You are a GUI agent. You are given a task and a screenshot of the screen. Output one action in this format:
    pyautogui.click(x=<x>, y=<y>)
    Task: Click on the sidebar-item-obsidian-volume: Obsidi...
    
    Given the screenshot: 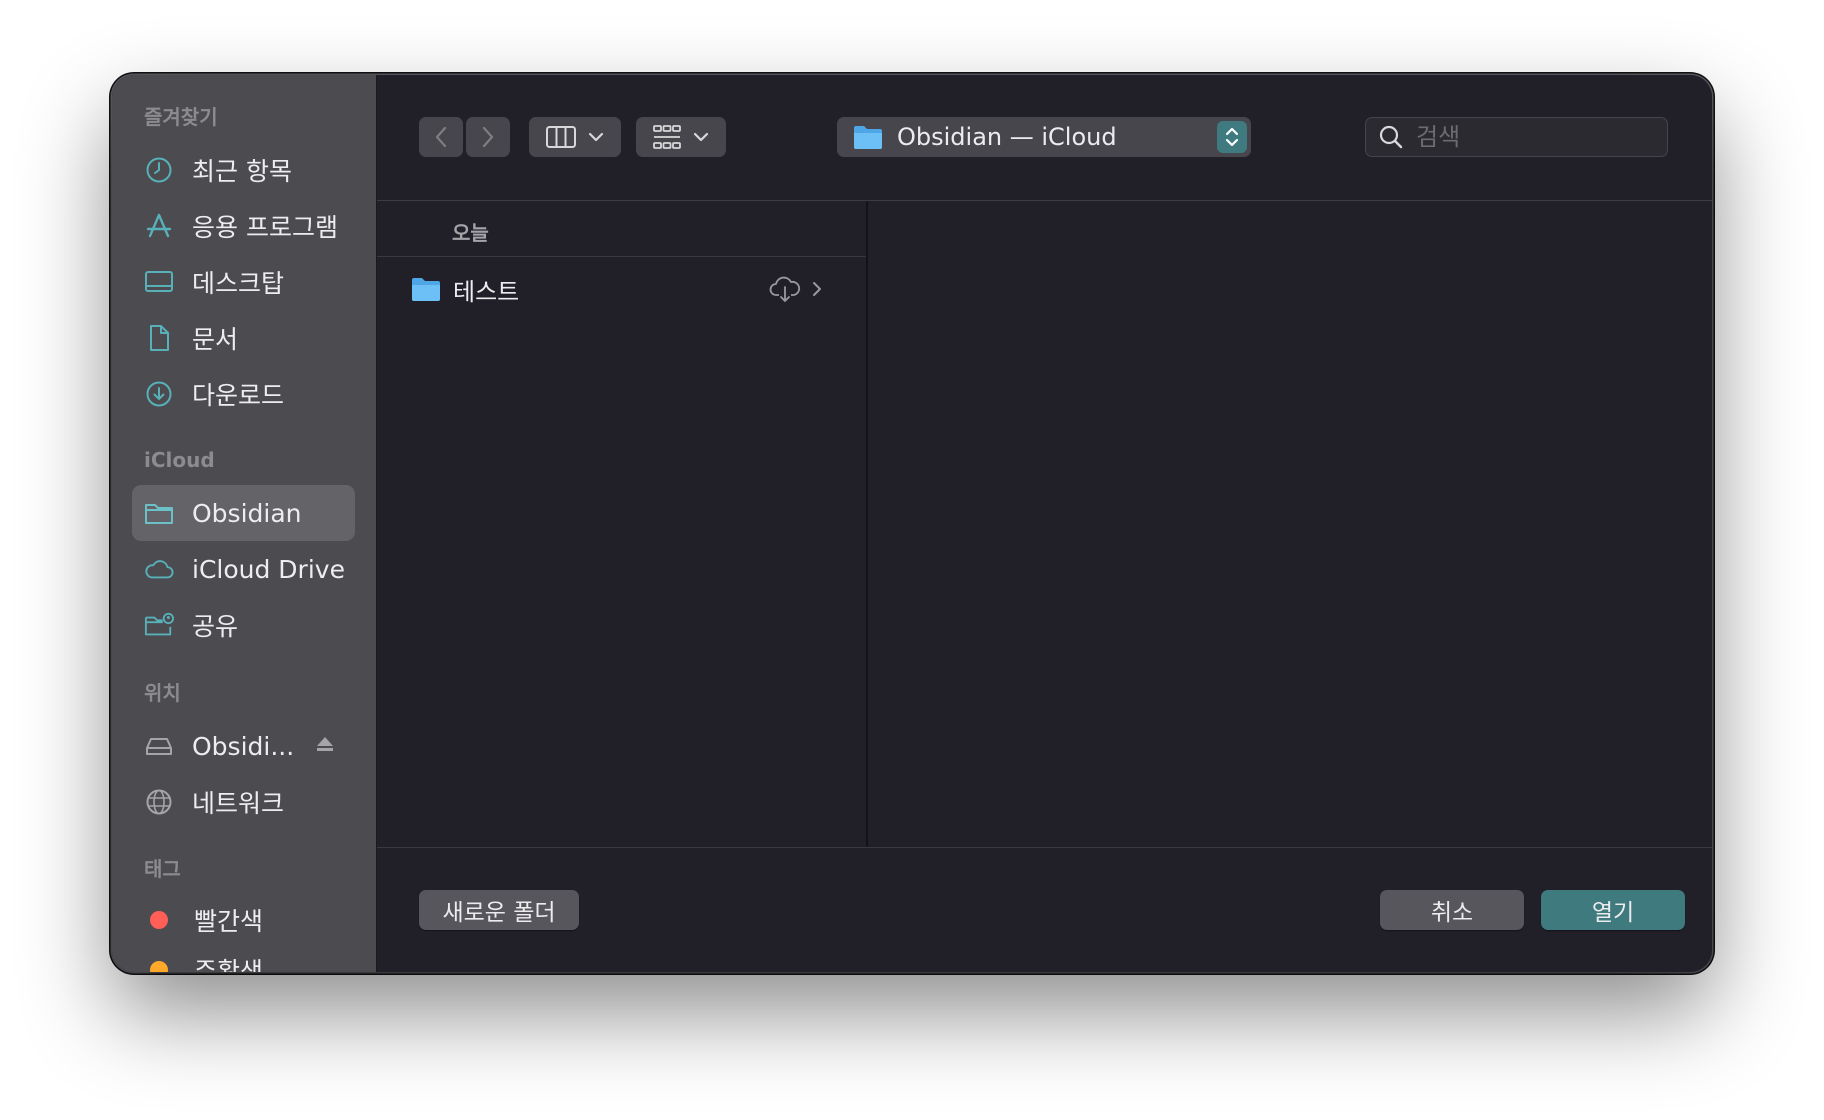 What is the action you would take?
    pyautogui.click(x=243, y=746)
    